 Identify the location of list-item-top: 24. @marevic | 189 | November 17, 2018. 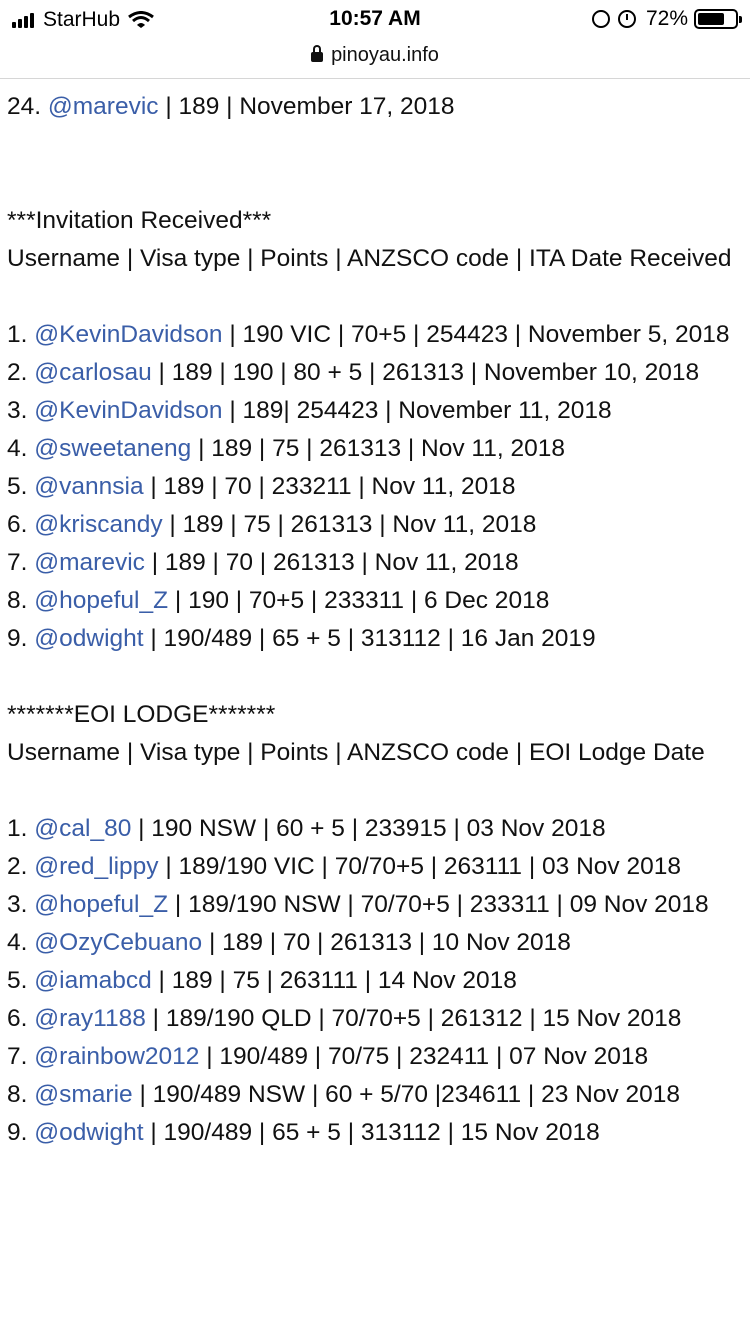
(377, 107).